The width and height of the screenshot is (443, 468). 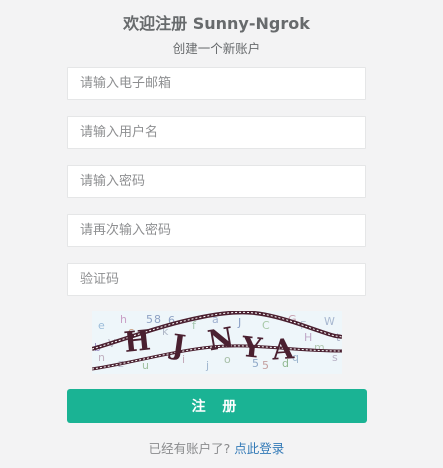 I want to click on captcha-field, so click(x=216, y=279).